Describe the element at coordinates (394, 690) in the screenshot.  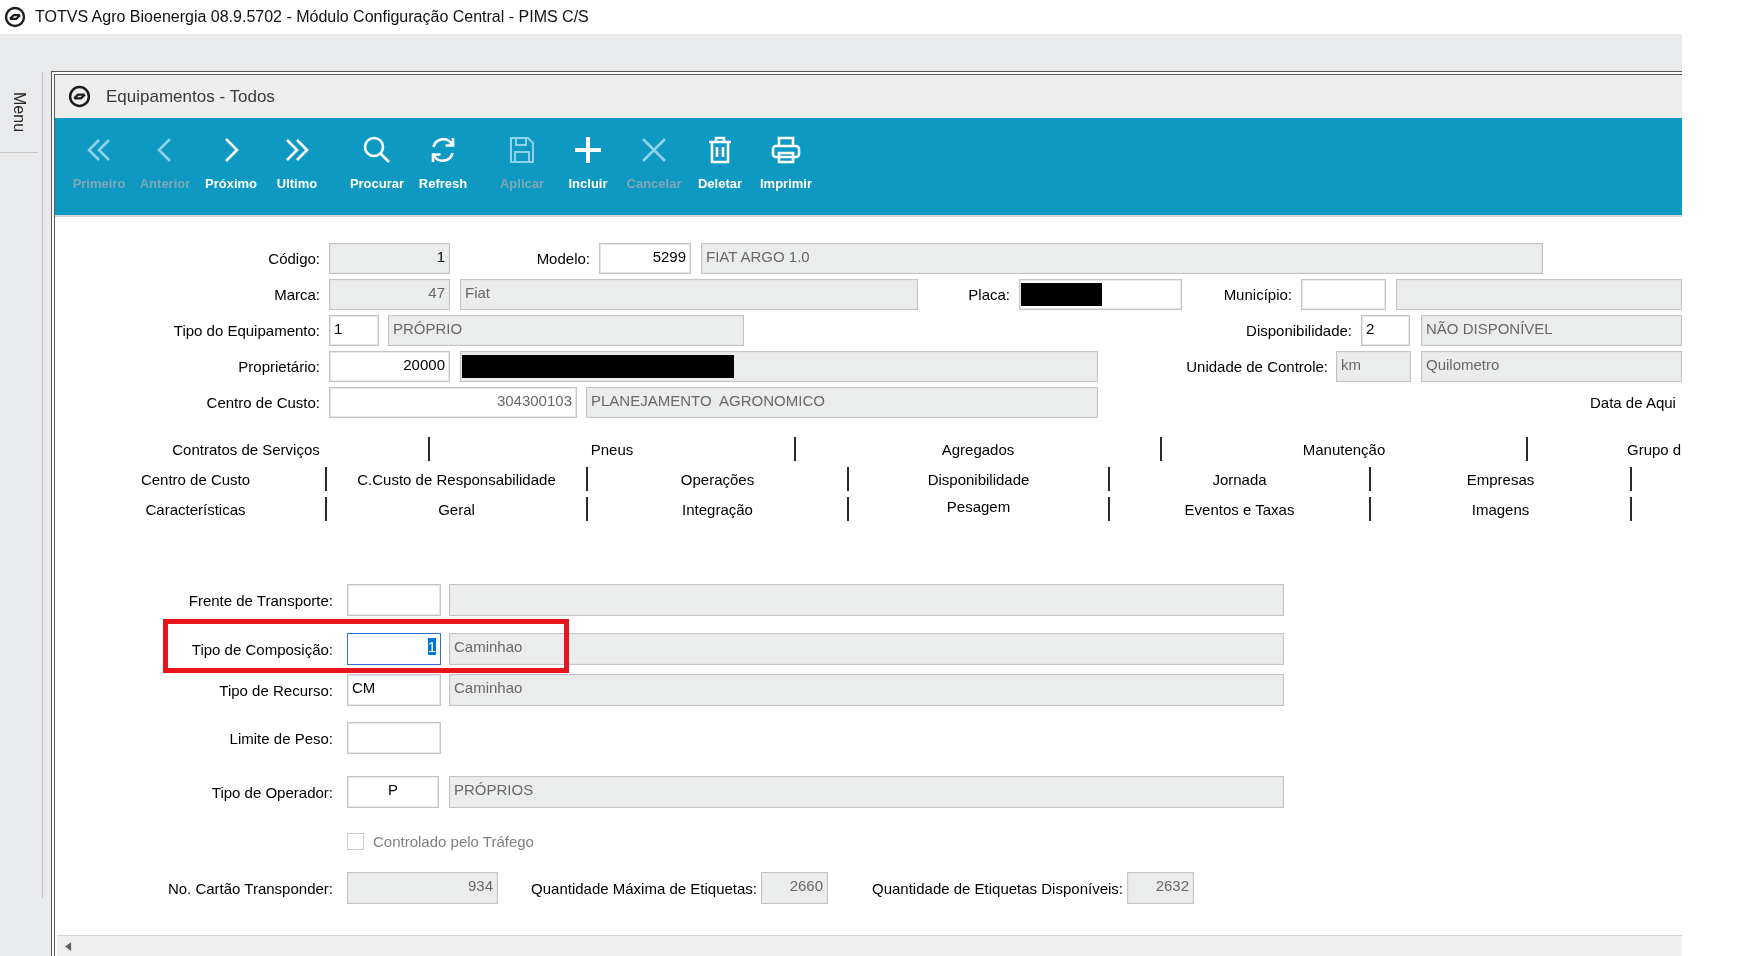
I see `input-field: CM` at that location.